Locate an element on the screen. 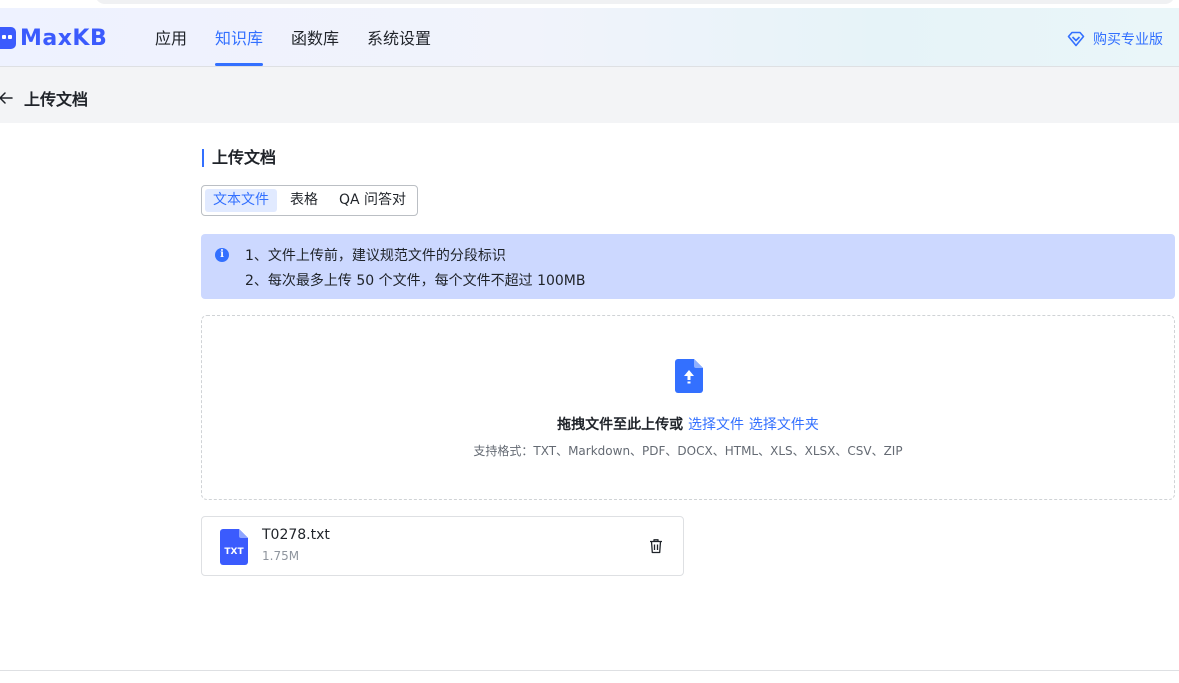  page-title: 上传文档 is located at coordinates (56, 99).